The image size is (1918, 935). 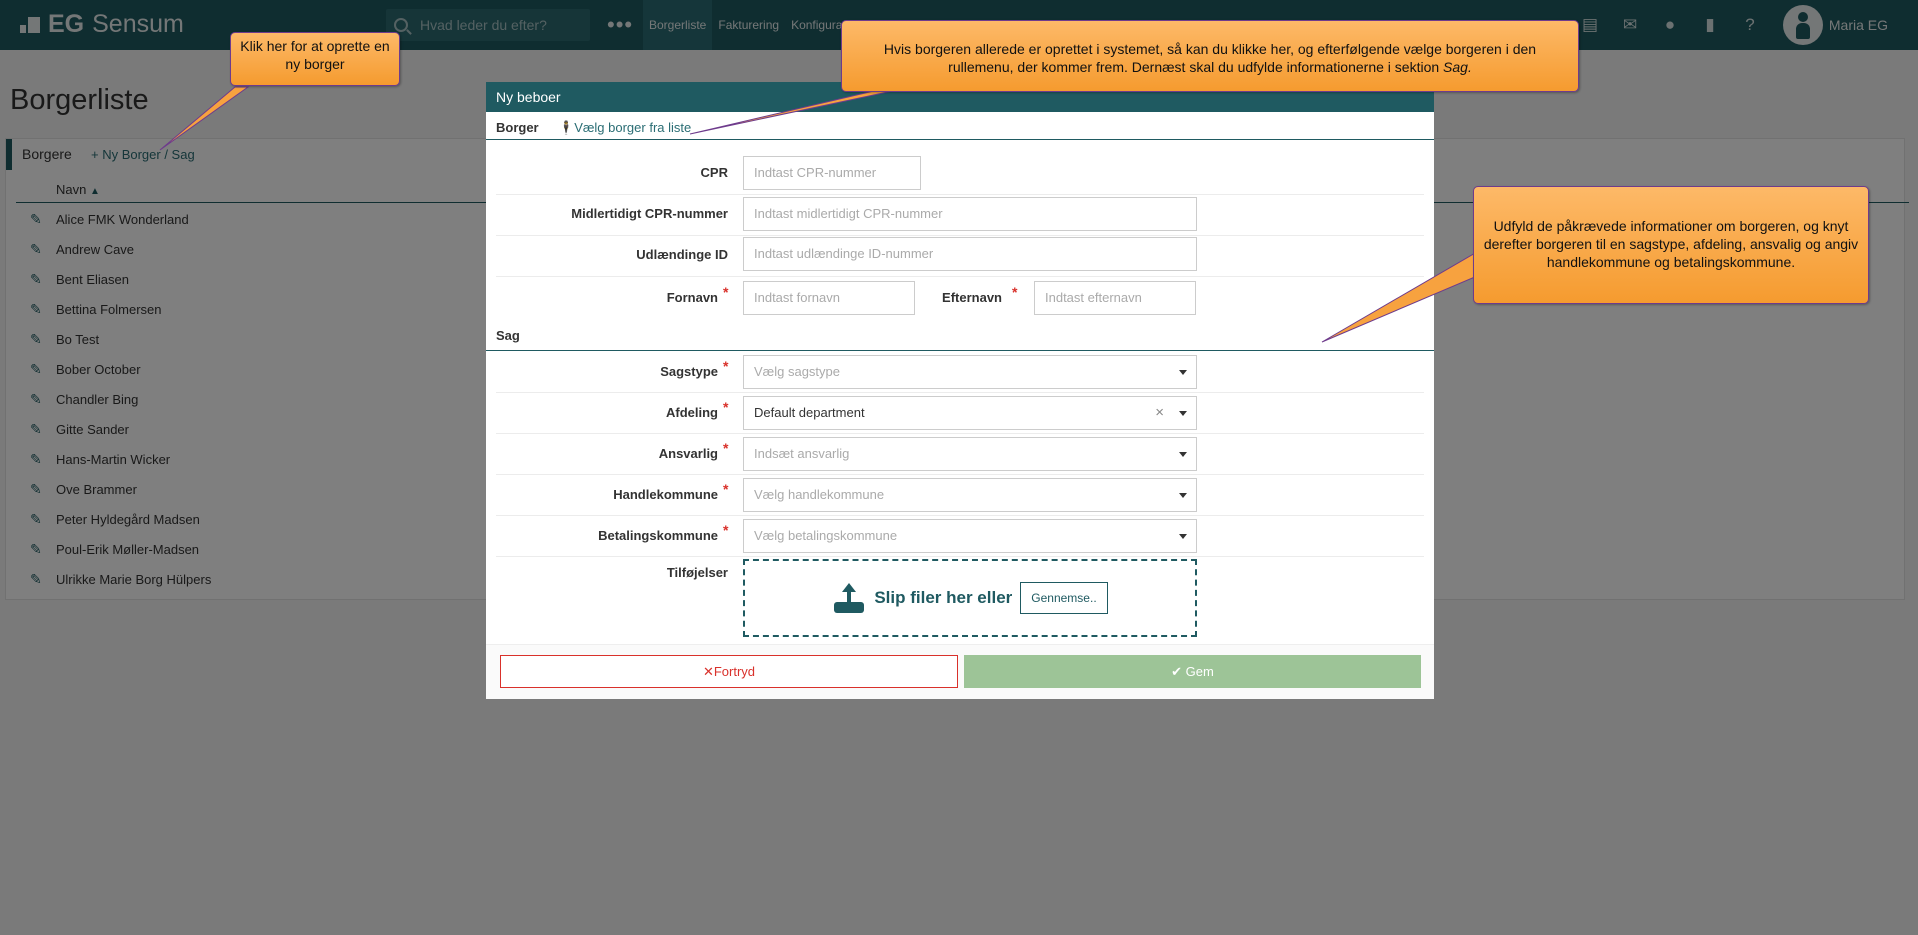 I want to click on upload-icon, so click(x=849, y=598).